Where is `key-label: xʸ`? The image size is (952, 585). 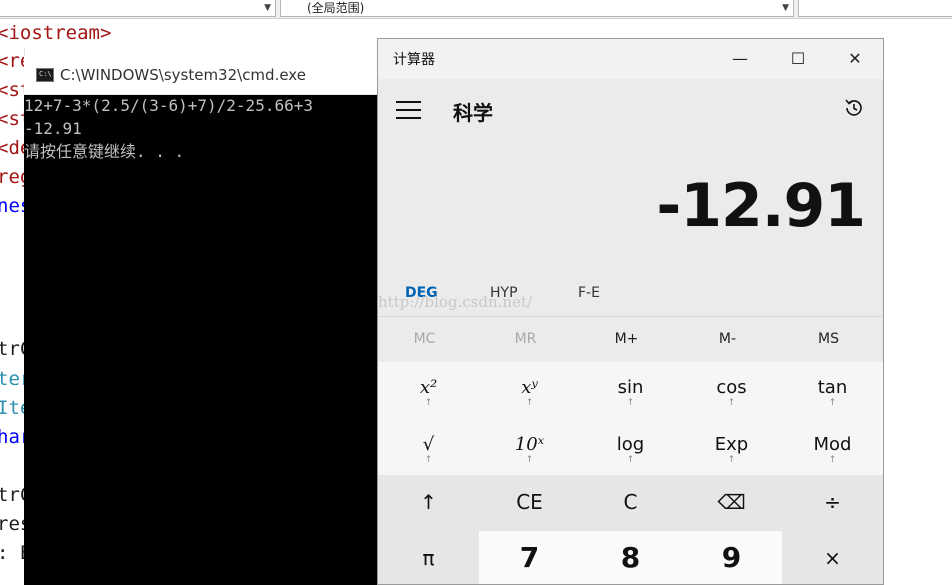 key-label: xʸ is located at coordinates (529, 387).